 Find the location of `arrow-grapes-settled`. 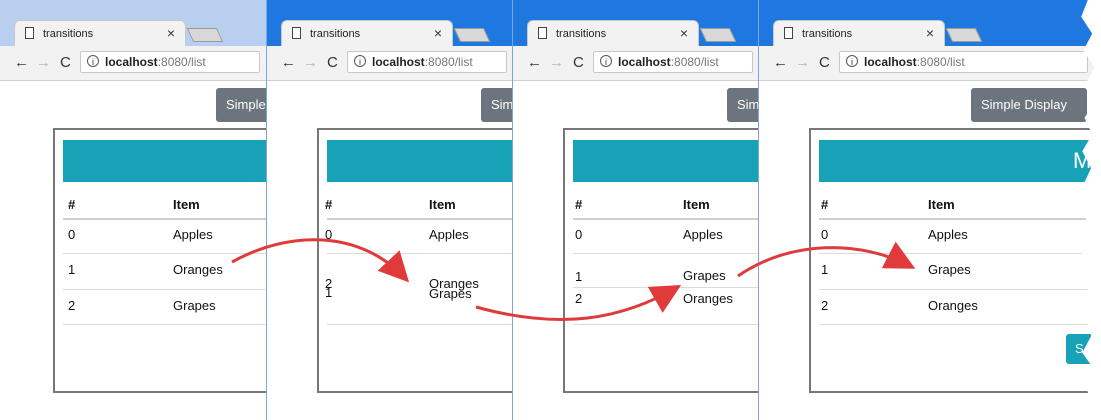

arrow-grapes-settled is located at coordinates (826, 259).